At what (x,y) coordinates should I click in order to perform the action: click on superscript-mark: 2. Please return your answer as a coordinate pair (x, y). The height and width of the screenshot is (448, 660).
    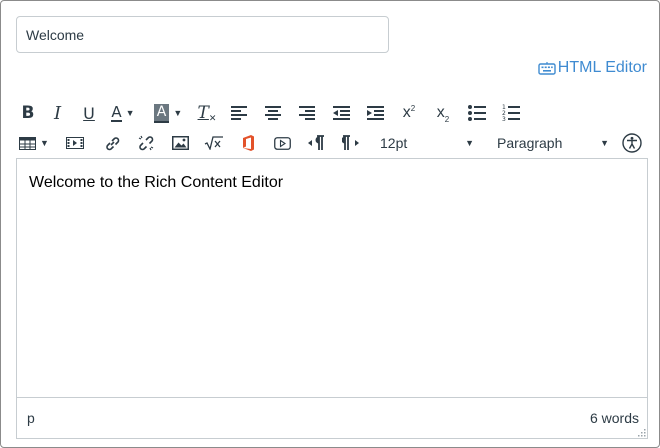
    Looking at the image, I should click on (413, 108).